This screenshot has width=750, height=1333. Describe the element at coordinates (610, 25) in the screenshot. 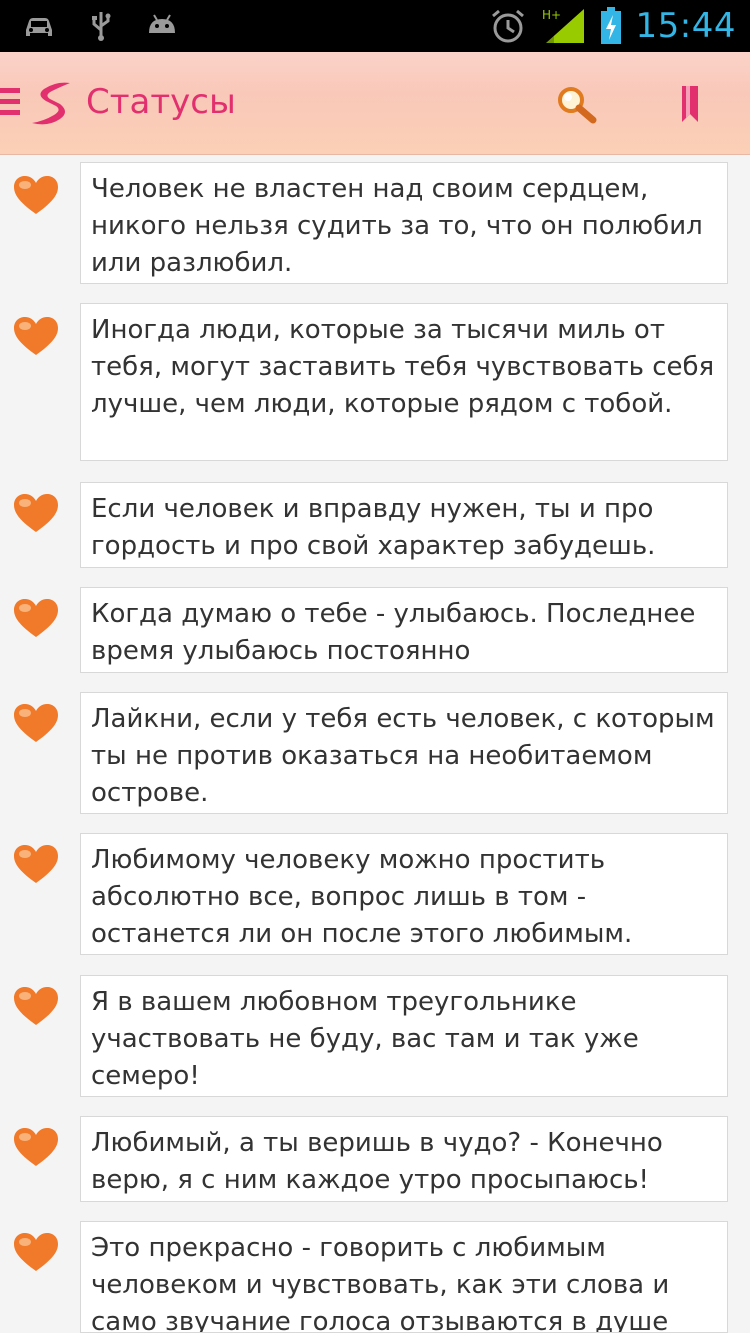

I see `battery-charging-icon` at that location.